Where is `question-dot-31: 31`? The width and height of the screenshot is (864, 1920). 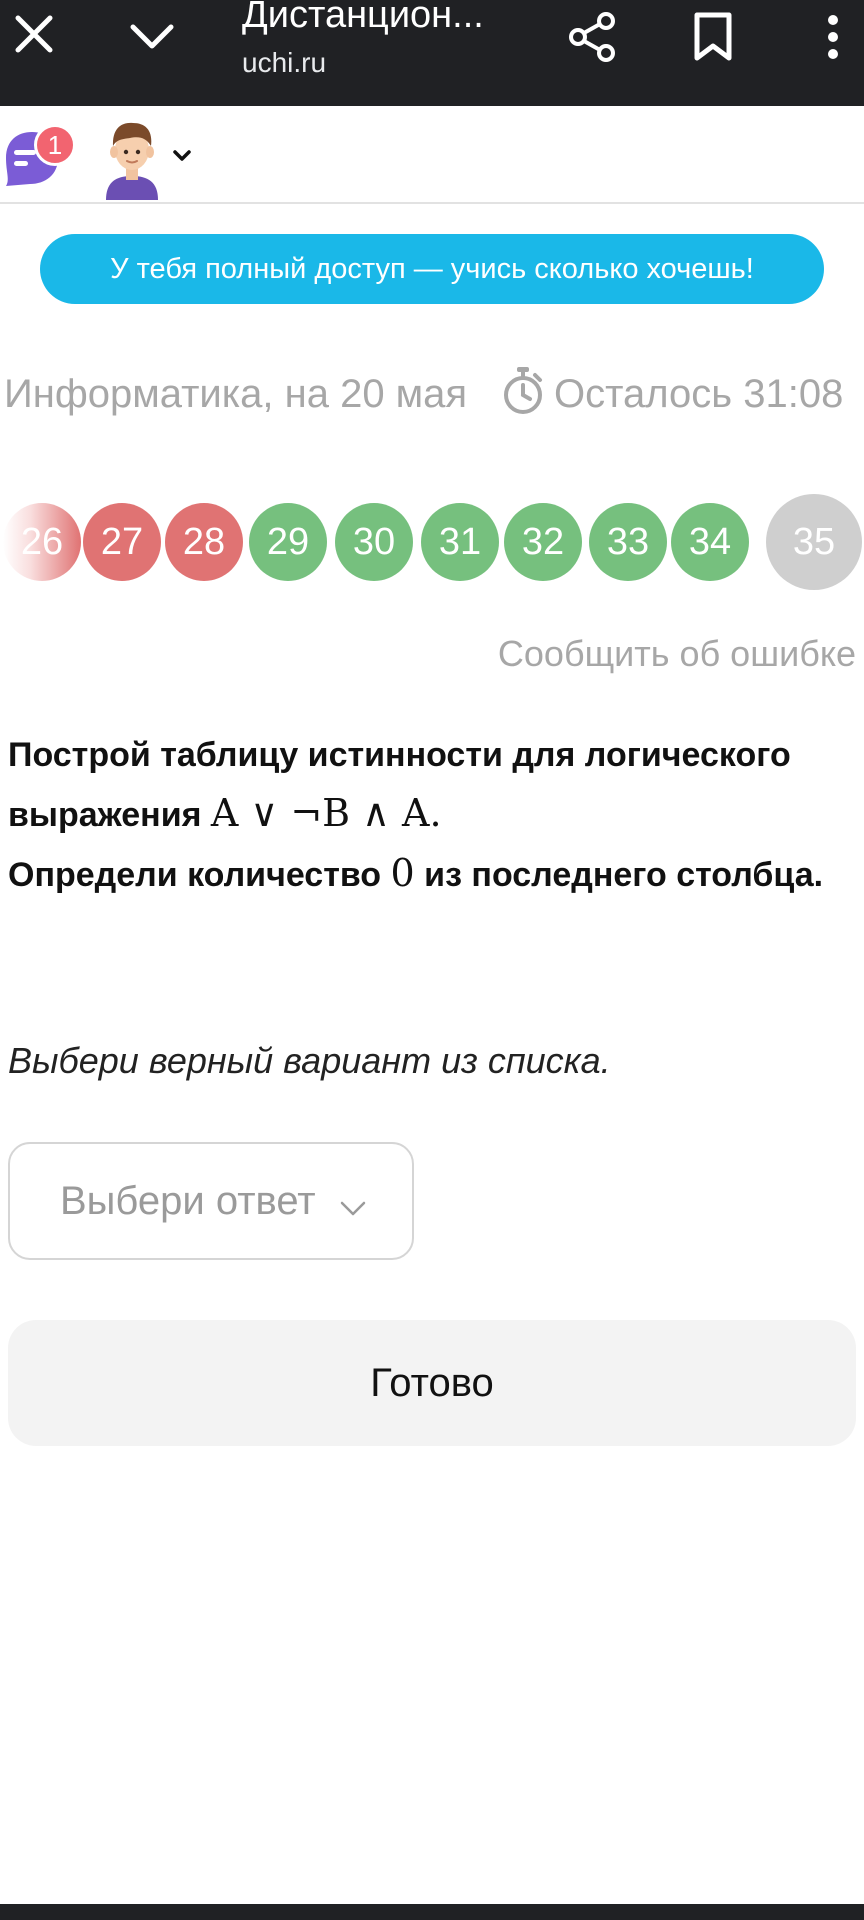
question-dot-31: 31 is located at coordinates (460, 542).